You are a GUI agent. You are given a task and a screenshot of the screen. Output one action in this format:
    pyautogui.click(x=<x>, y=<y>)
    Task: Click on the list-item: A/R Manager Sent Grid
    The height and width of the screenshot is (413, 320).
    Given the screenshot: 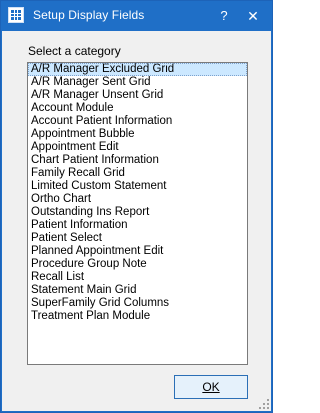 What is the action you would take?
    pyautogui.click(x=137, y=82)
    